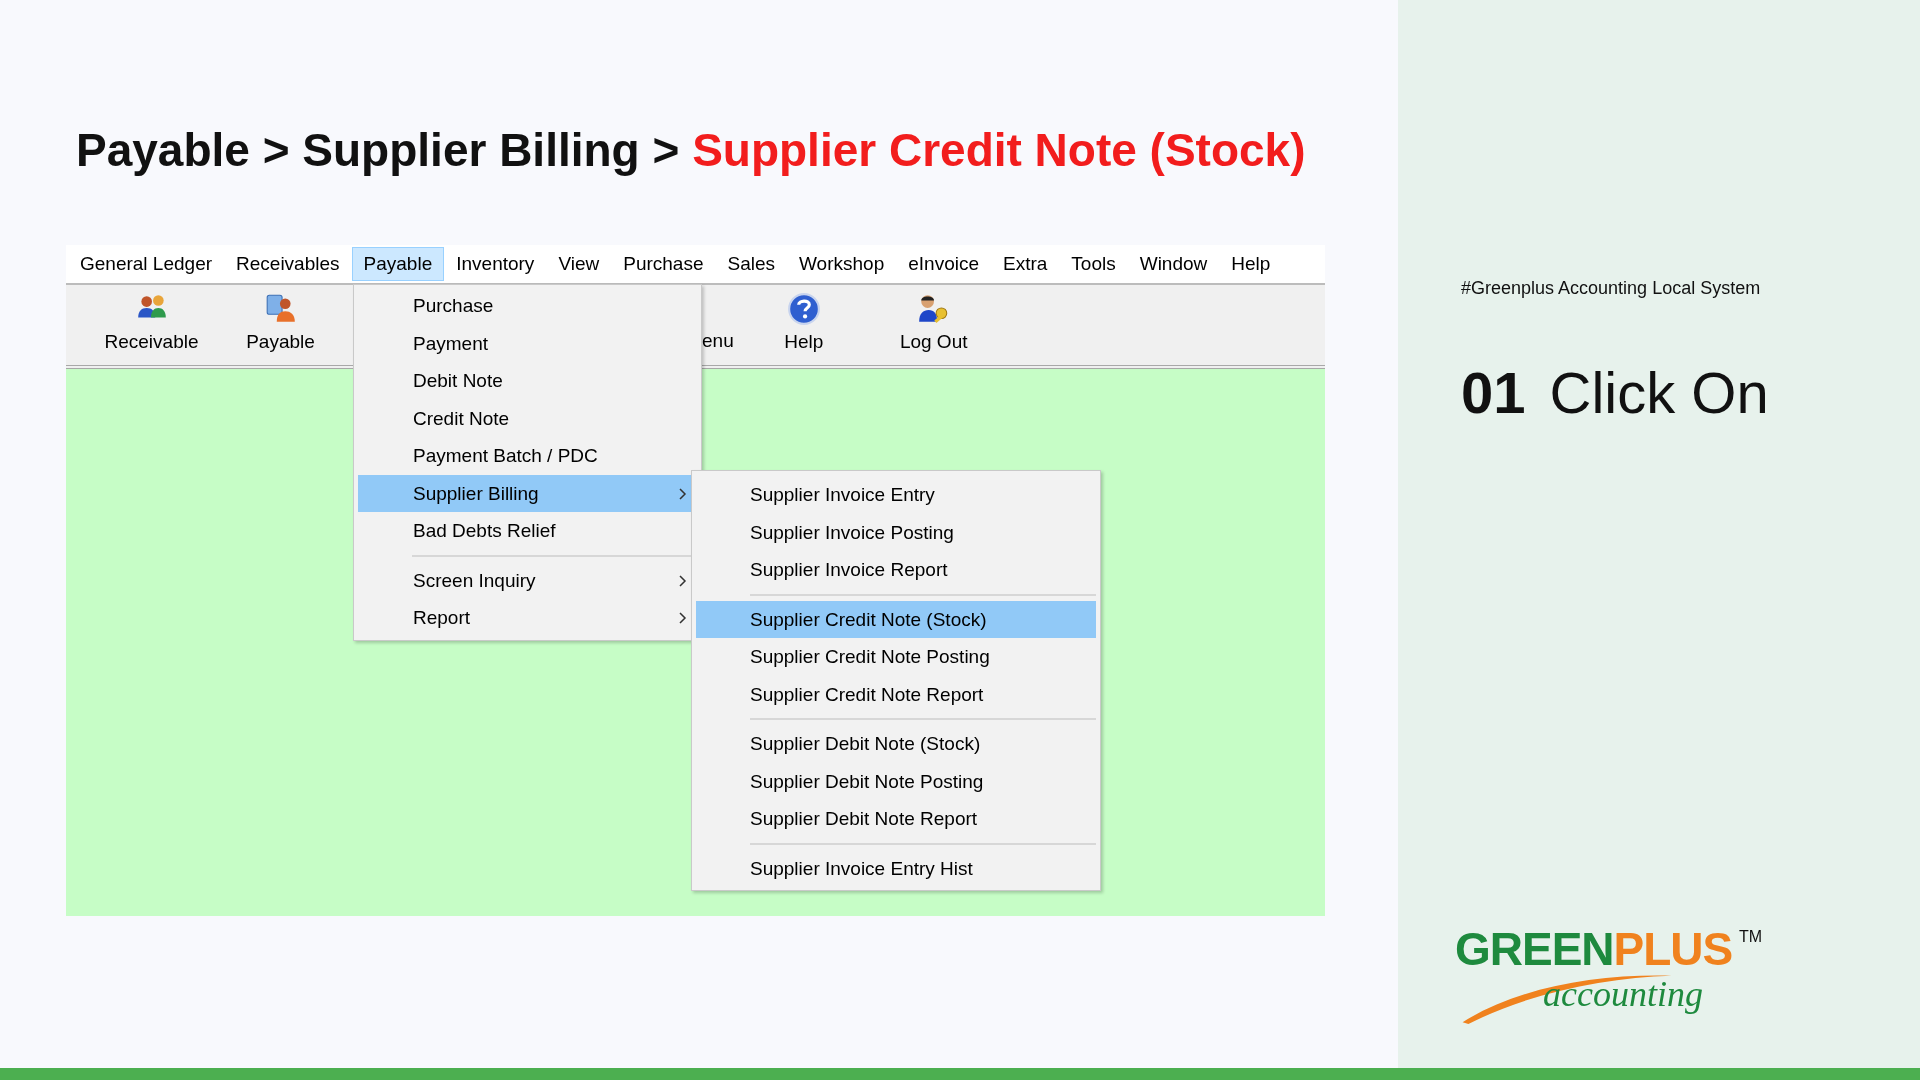  What do you see at coordinates (527, 343) in the screenshot?
I see `menu-item: Payment` at bounding box center [527, 343].